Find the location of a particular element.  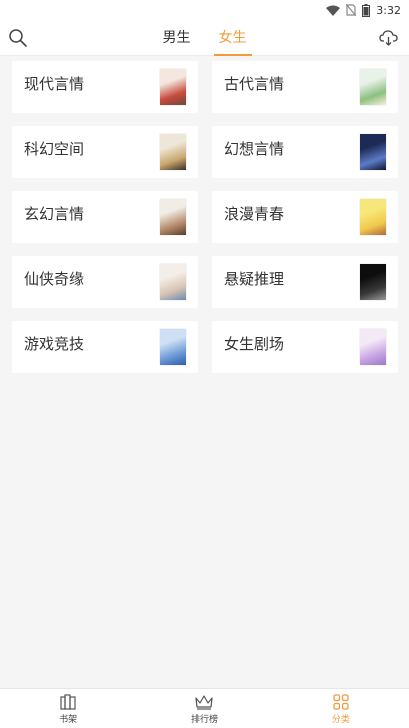

search-button is located at coordinates (18, 38).